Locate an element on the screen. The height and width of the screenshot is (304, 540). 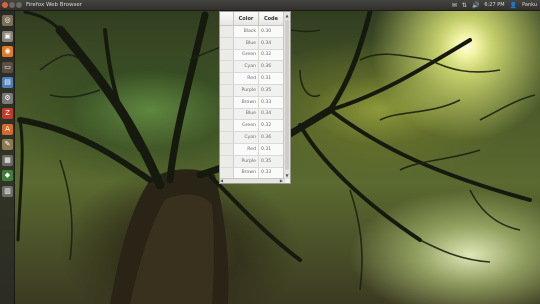
table-row: Black 0.30 is located at coordinates (252, 32).